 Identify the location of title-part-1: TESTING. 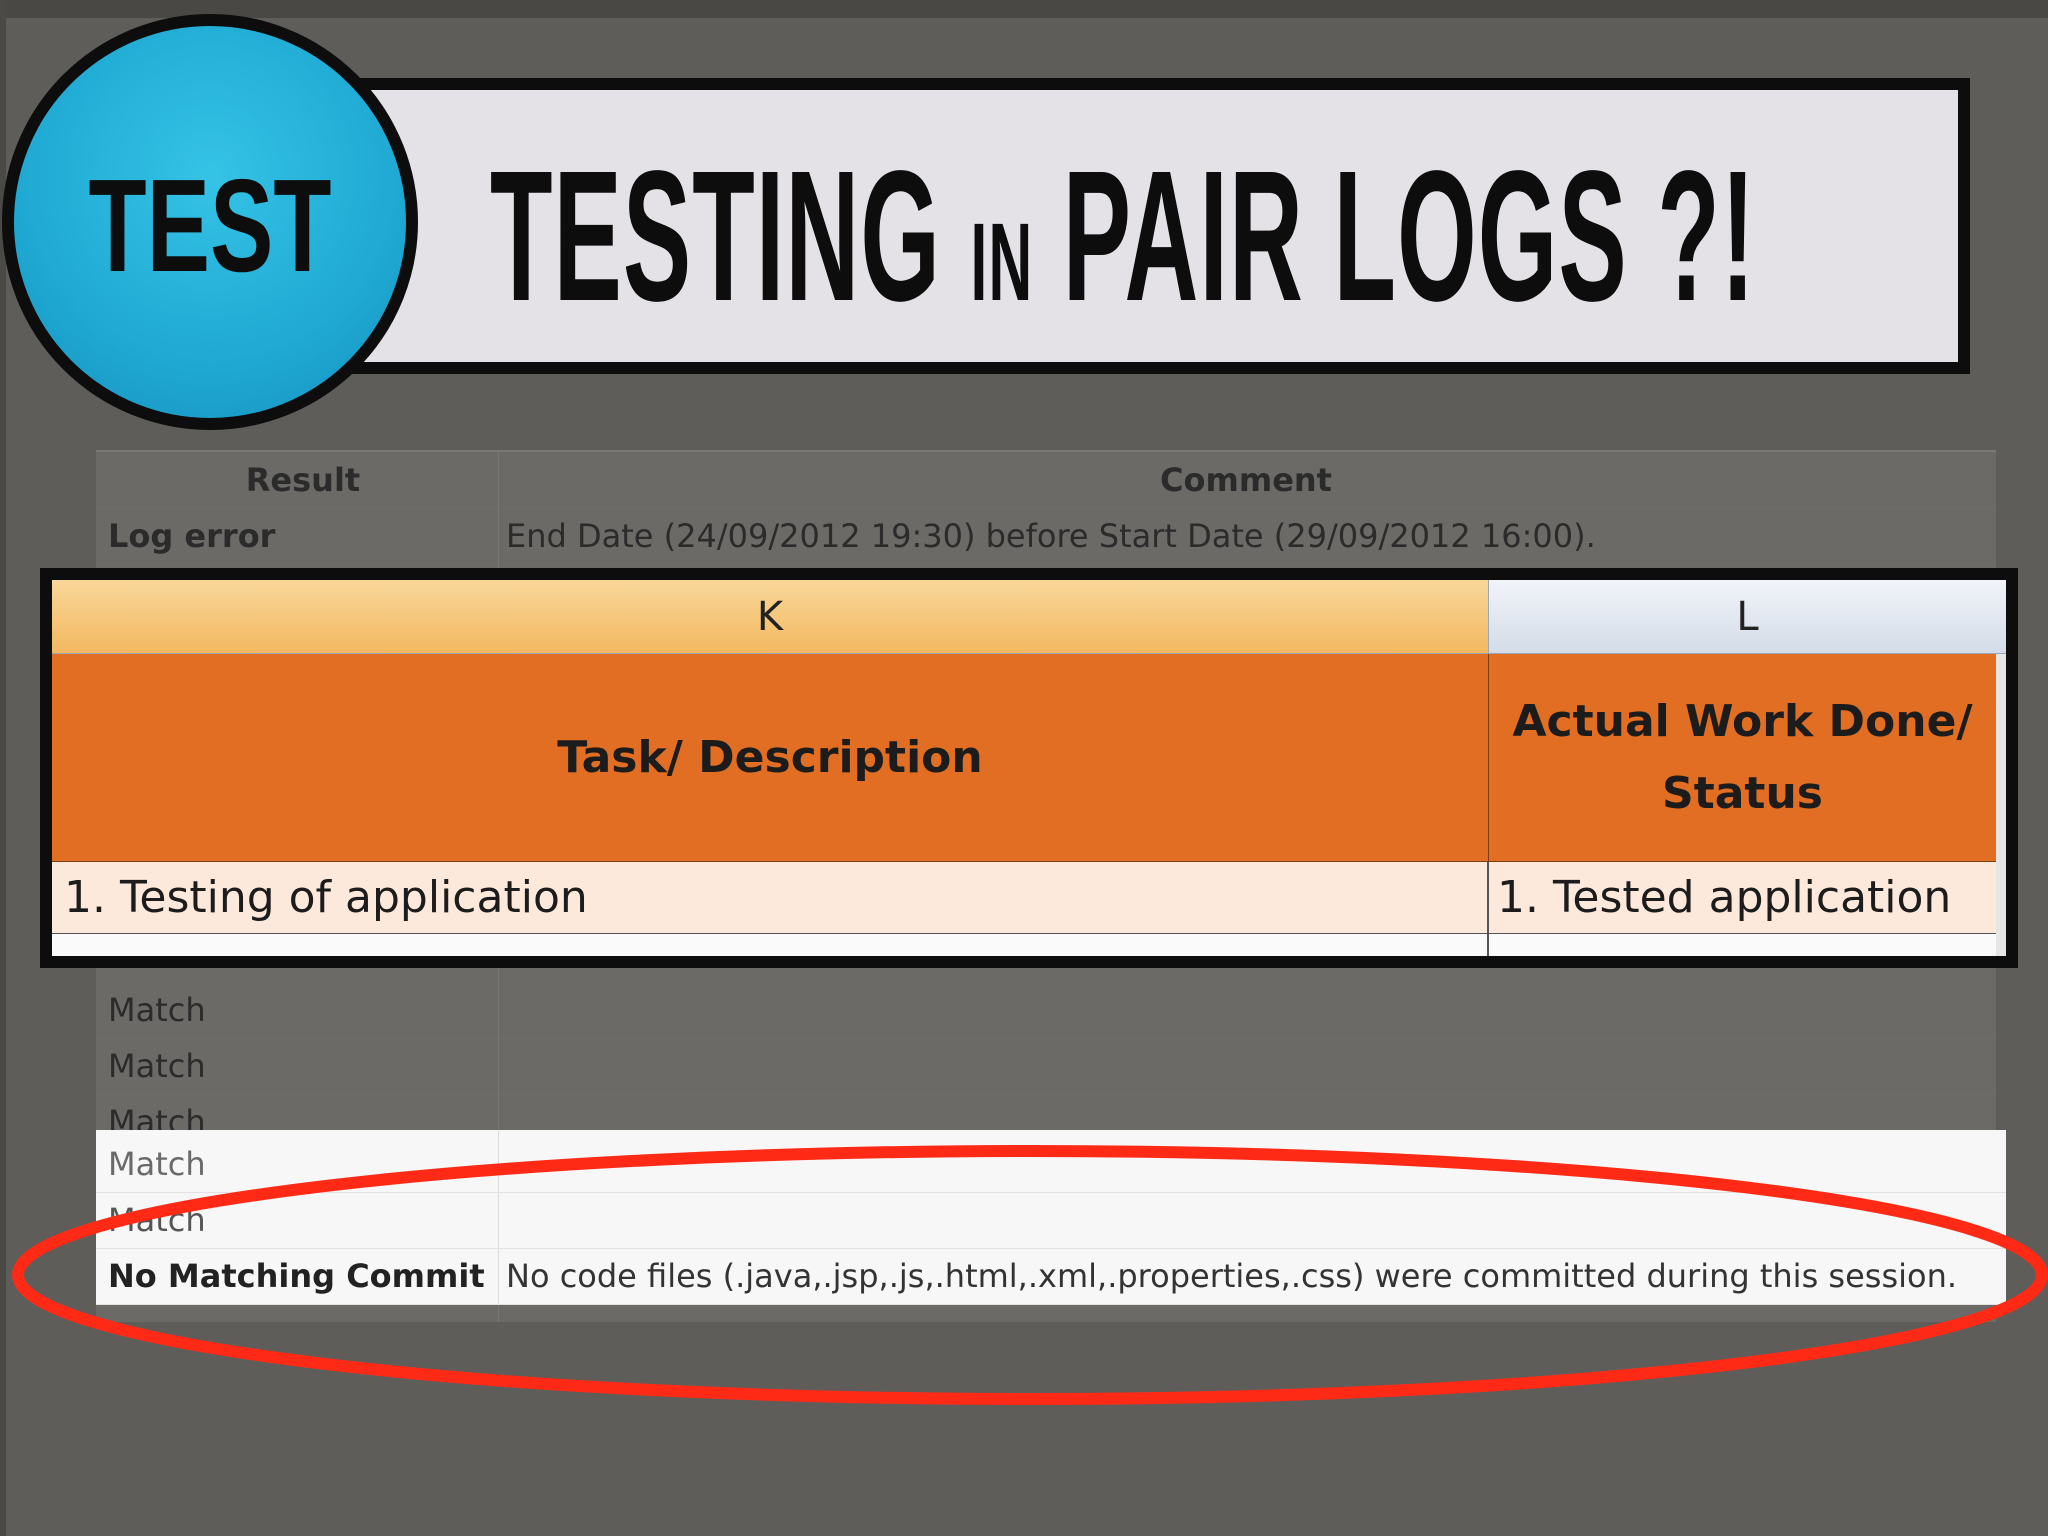
(730, 236).